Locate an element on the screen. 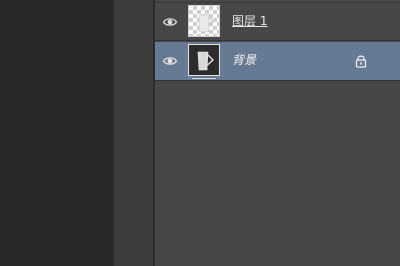 This screenshot has height=266, width=400. layer-name: 图层 1 is located at coordinates (249, 21).